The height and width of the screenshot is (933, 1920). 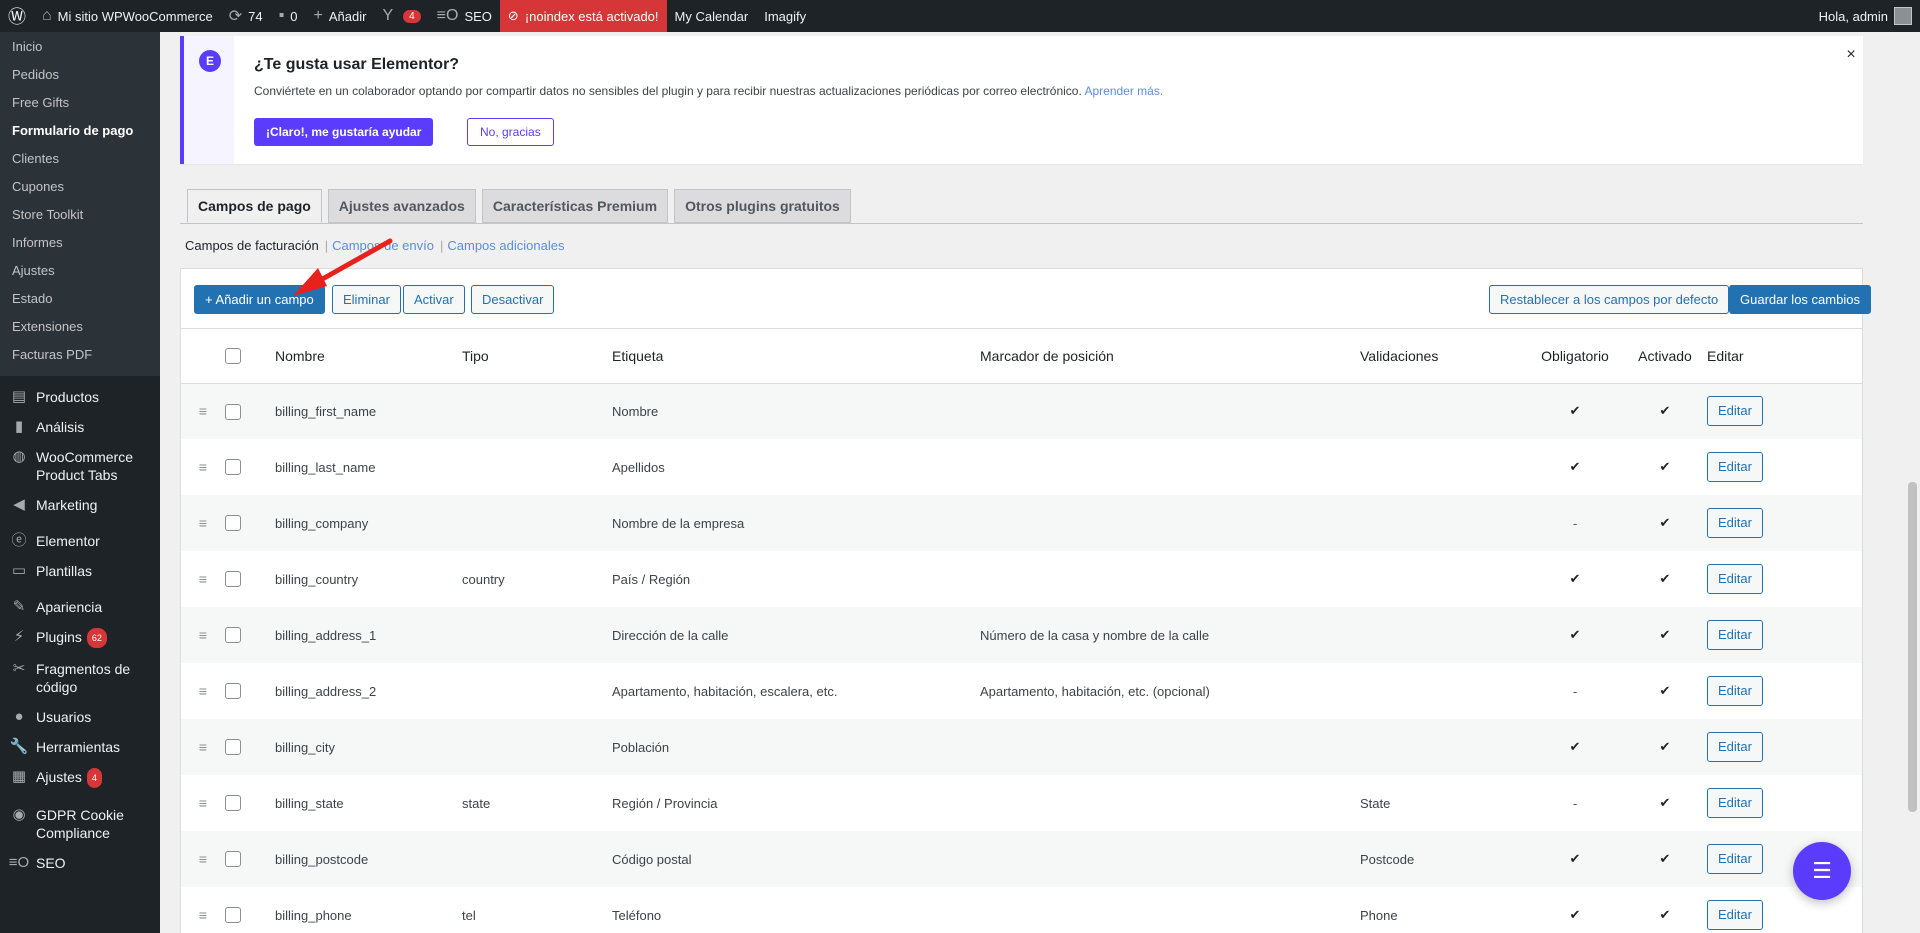 What do you see at coordinates (762, 206) in the screenshot?
I see `tab-other-plugins: Otros plugins gratuitos` at bounding box center [762, 206].